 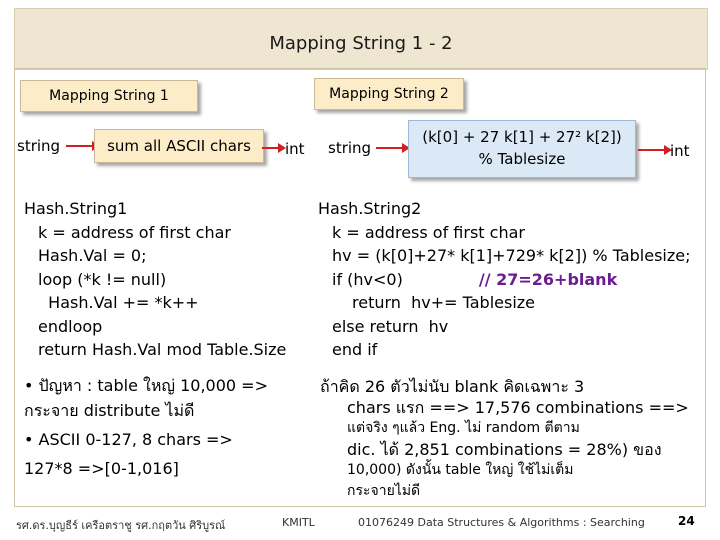 I want to click on sum-ascii-text: sum all ASCII chars, so click(x=179, y=146).